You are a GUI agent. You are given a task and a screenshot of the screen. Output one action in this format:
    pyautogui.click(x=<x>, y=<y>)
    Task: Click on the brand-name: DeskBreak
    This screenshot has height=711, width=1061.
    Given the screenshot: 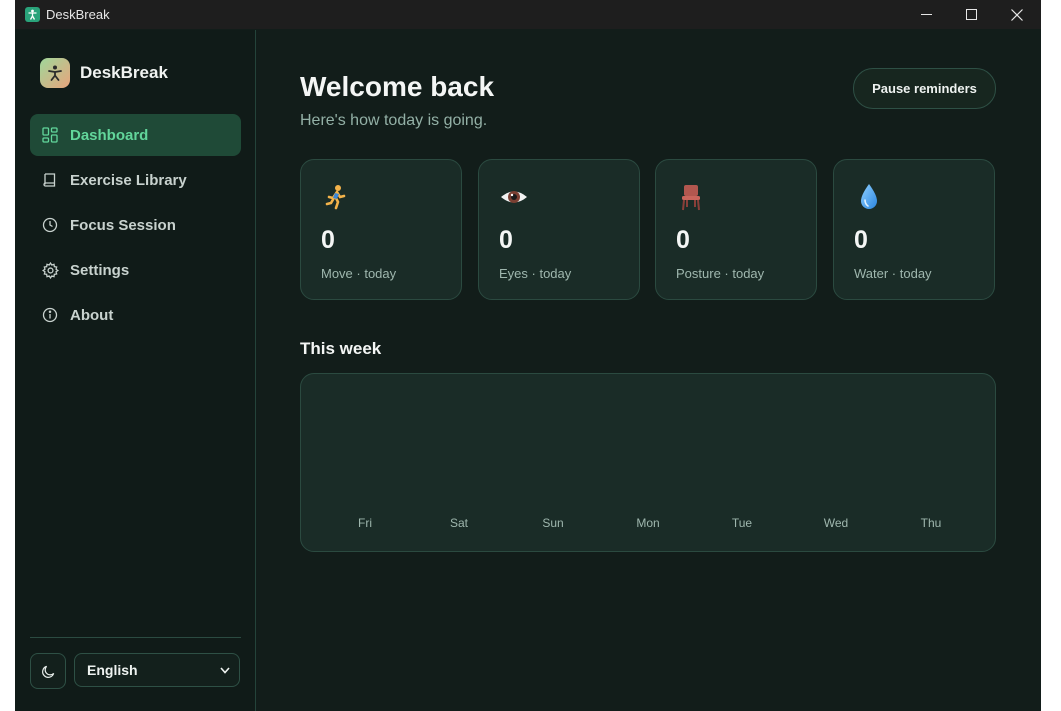 What is the action you would take?
    pyautogui.click(x=124, y=72)
    